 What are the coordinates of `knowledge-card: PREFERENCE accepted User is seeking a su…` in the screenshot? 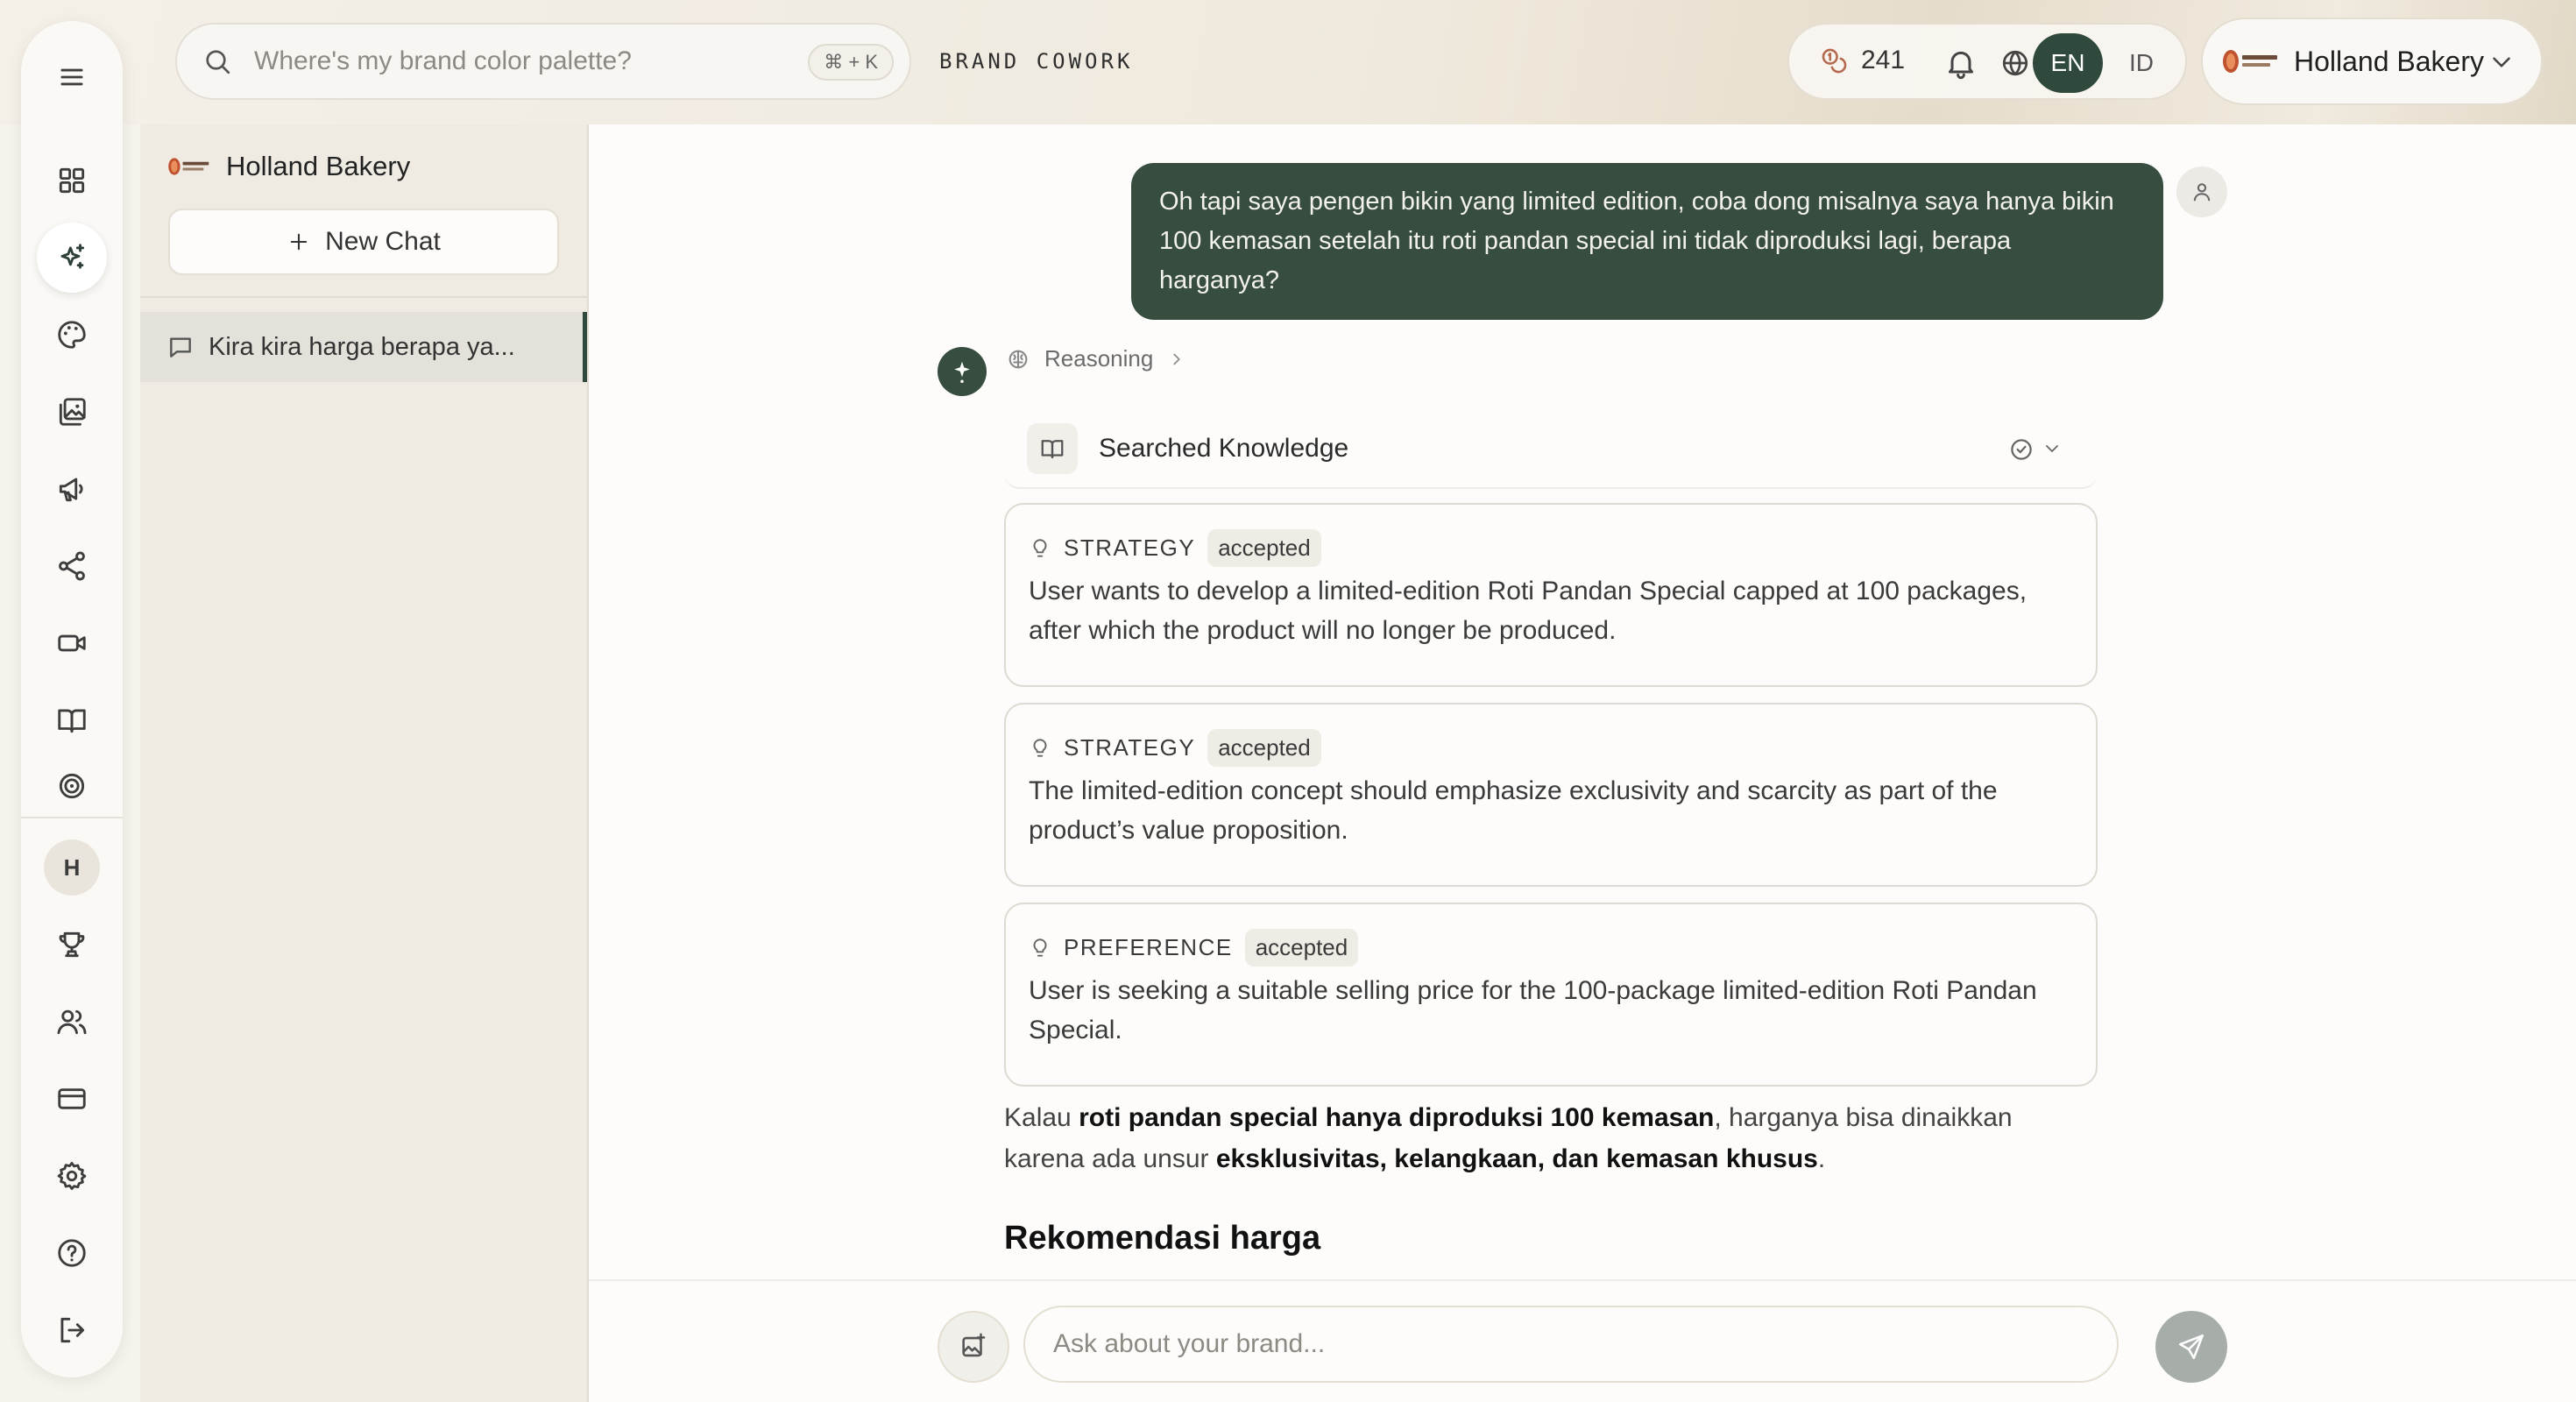 It's located at (1551, 995).